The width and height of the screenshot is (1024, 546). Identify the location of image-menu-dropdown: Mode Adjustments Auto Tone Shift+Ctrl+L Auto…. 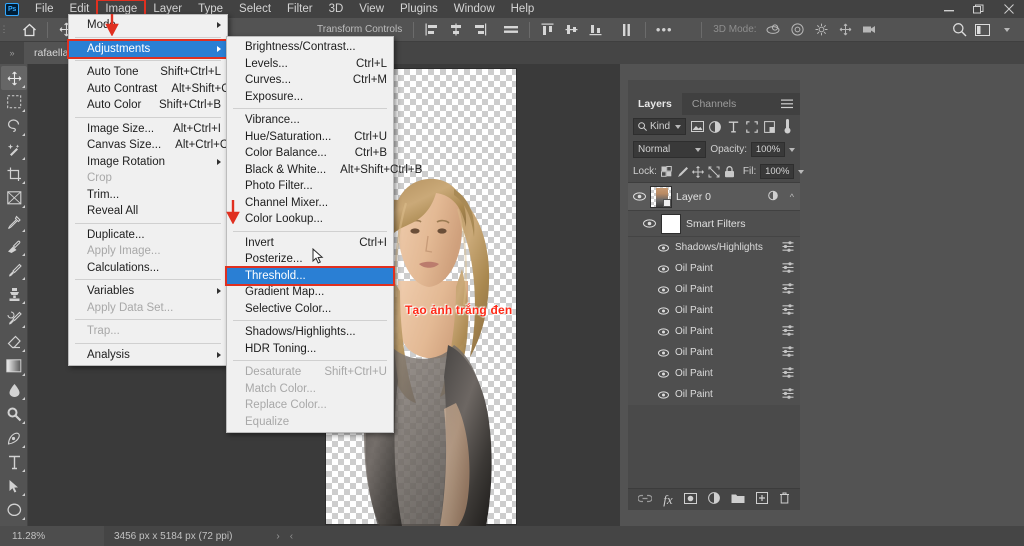
(159, 190).